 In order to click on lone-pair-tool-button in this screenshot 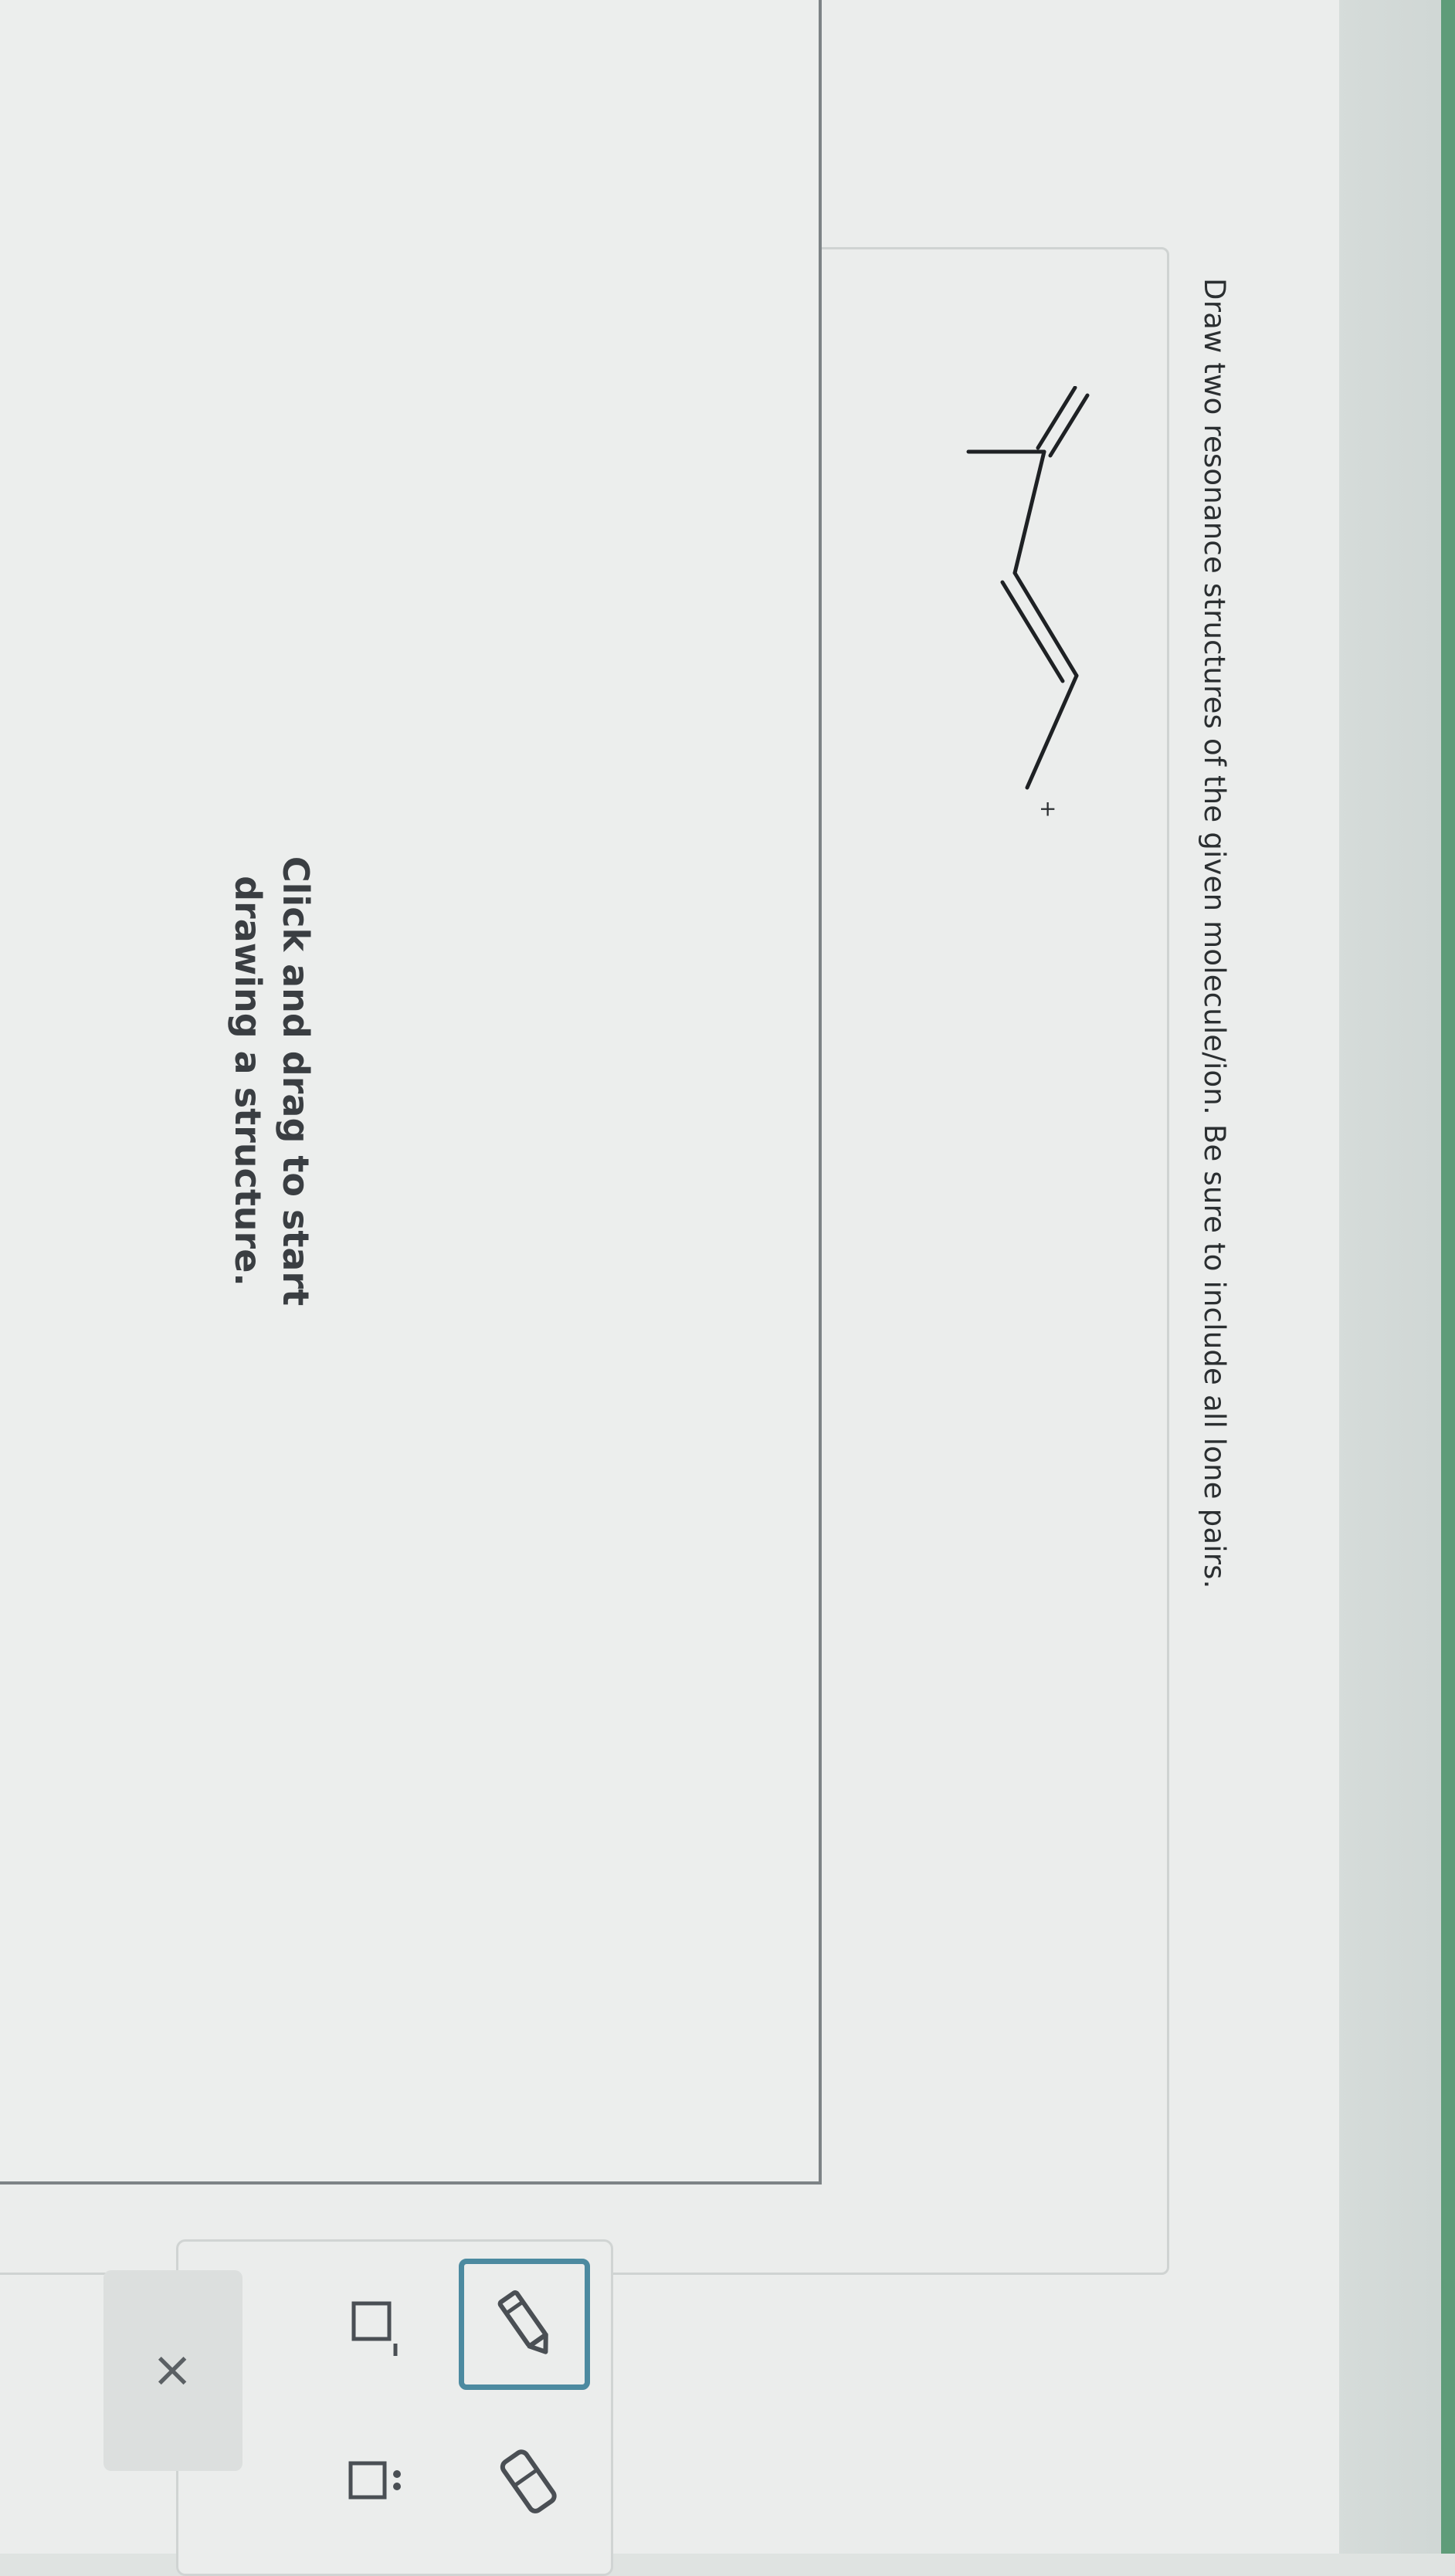, I will do `click(370, 2482)`.